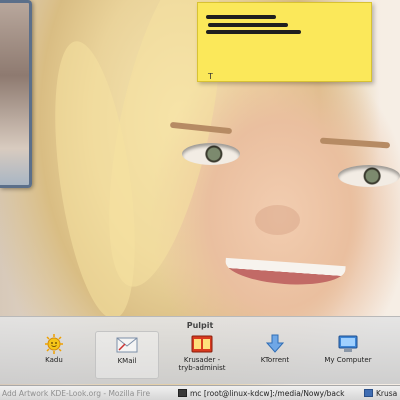  Describe the element at coordinates (54, 344) in the screenshot. I see `kadu-sun-icon` at that location.